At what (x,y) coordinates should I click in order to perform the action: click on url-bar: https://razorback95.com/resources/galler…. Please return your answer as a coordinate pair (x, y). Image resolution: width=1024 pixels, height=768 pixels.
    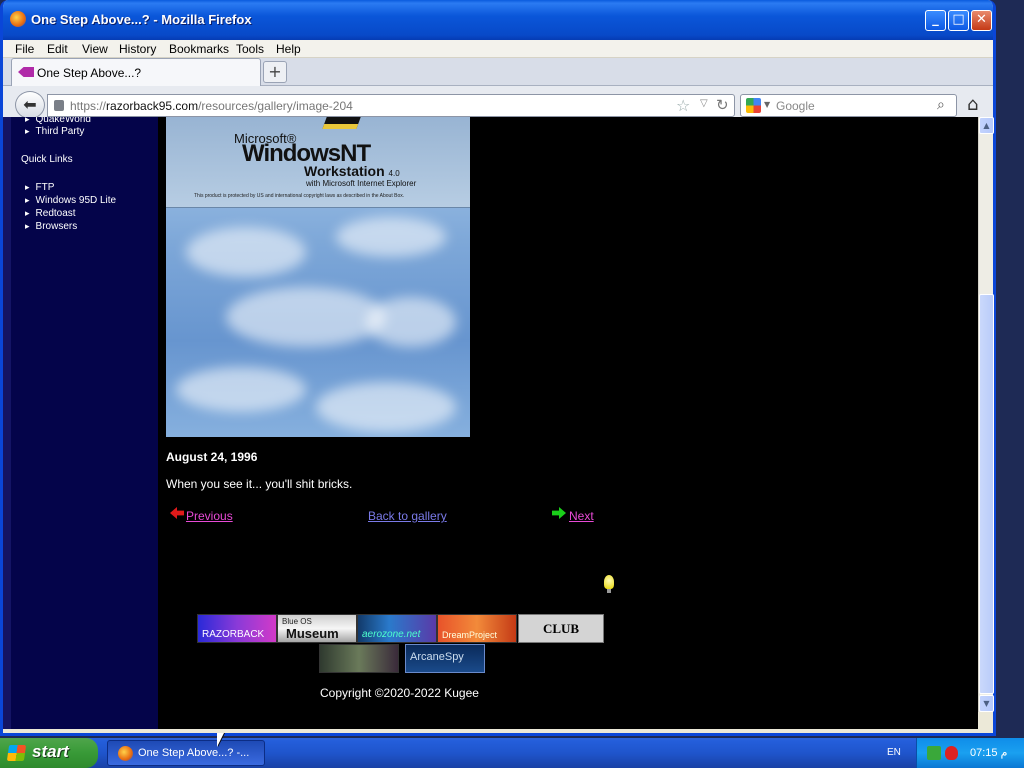
    Looking at the image, I should click on (391, 105).